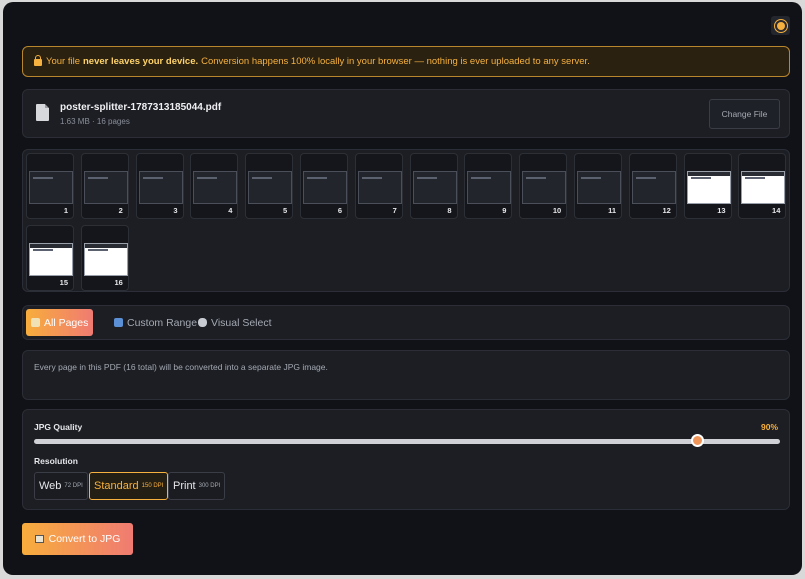 The width and height of the screenshot is (805, 579). I want to click on sun-icon, so click(780, 25).